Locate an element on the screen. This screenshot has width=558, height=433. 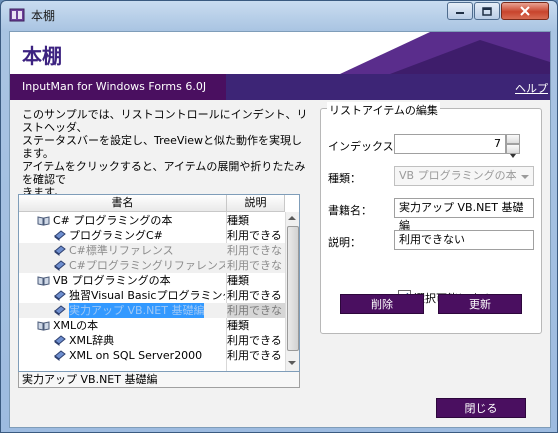
index-input: 7 is located at coordinates (450, 144).